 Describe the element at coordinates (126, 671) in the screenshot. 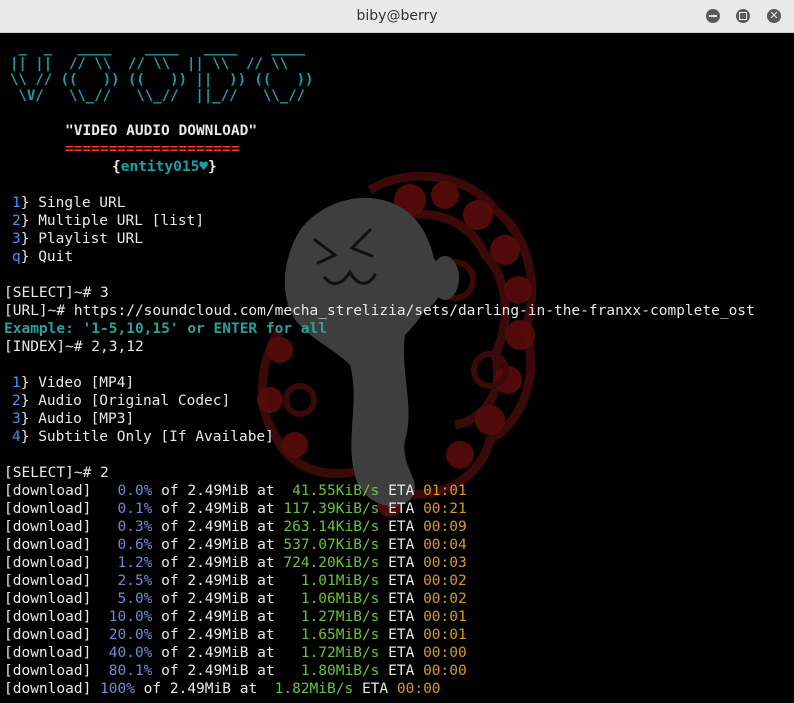

I see `download-percent: 80.1%` at that location.